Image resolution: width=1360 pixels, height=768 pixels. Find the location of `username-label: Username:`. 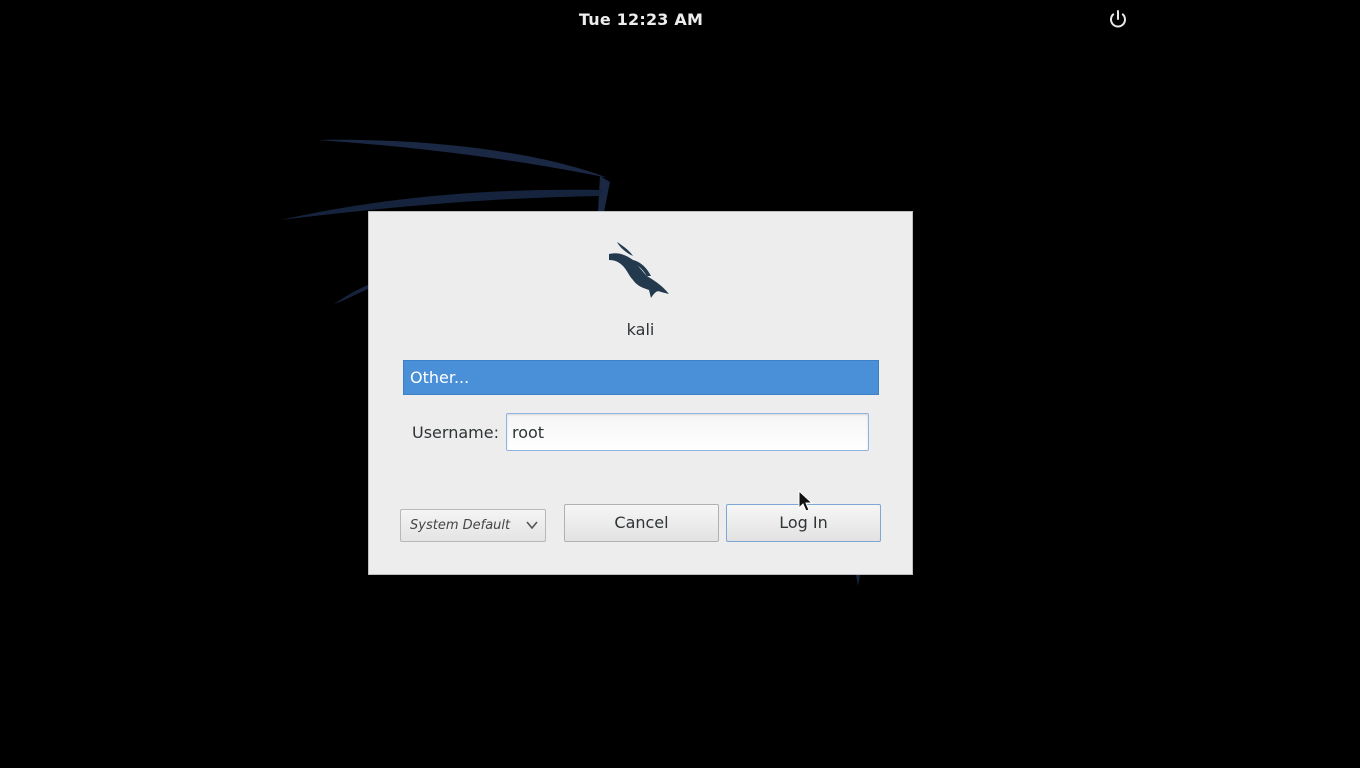

username-label: Username: is located at coordinates (455, 432).